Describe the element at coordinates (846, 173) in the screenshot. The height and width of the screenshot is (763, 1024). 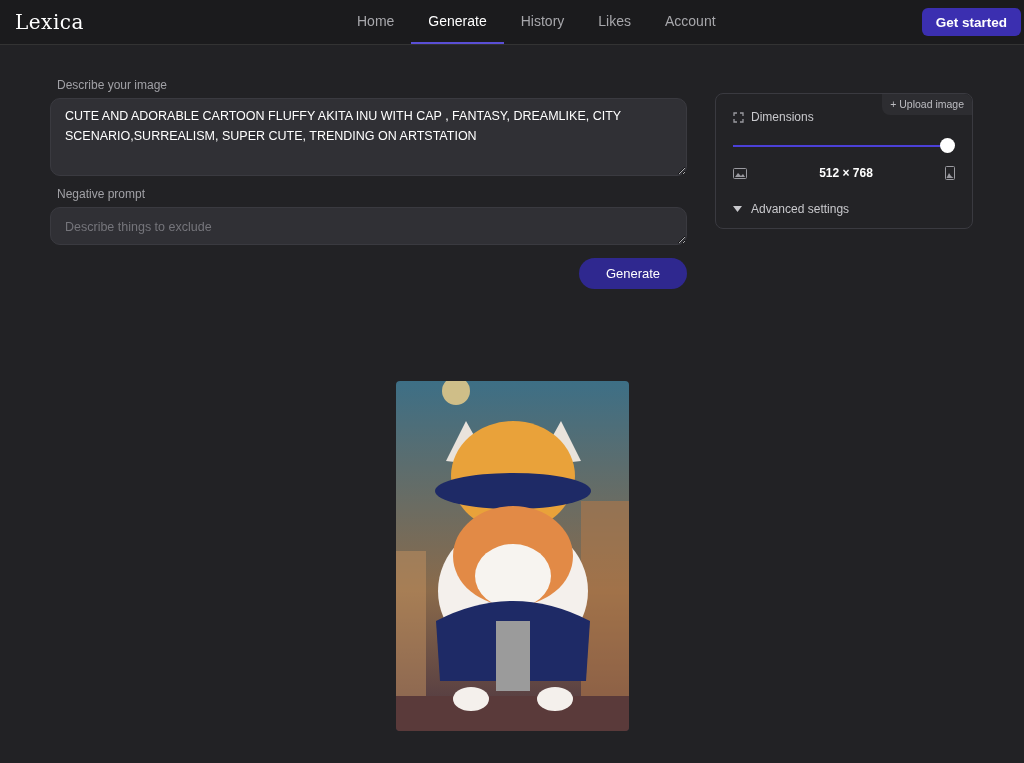
I see `size-value: 512 × 768` at that location.